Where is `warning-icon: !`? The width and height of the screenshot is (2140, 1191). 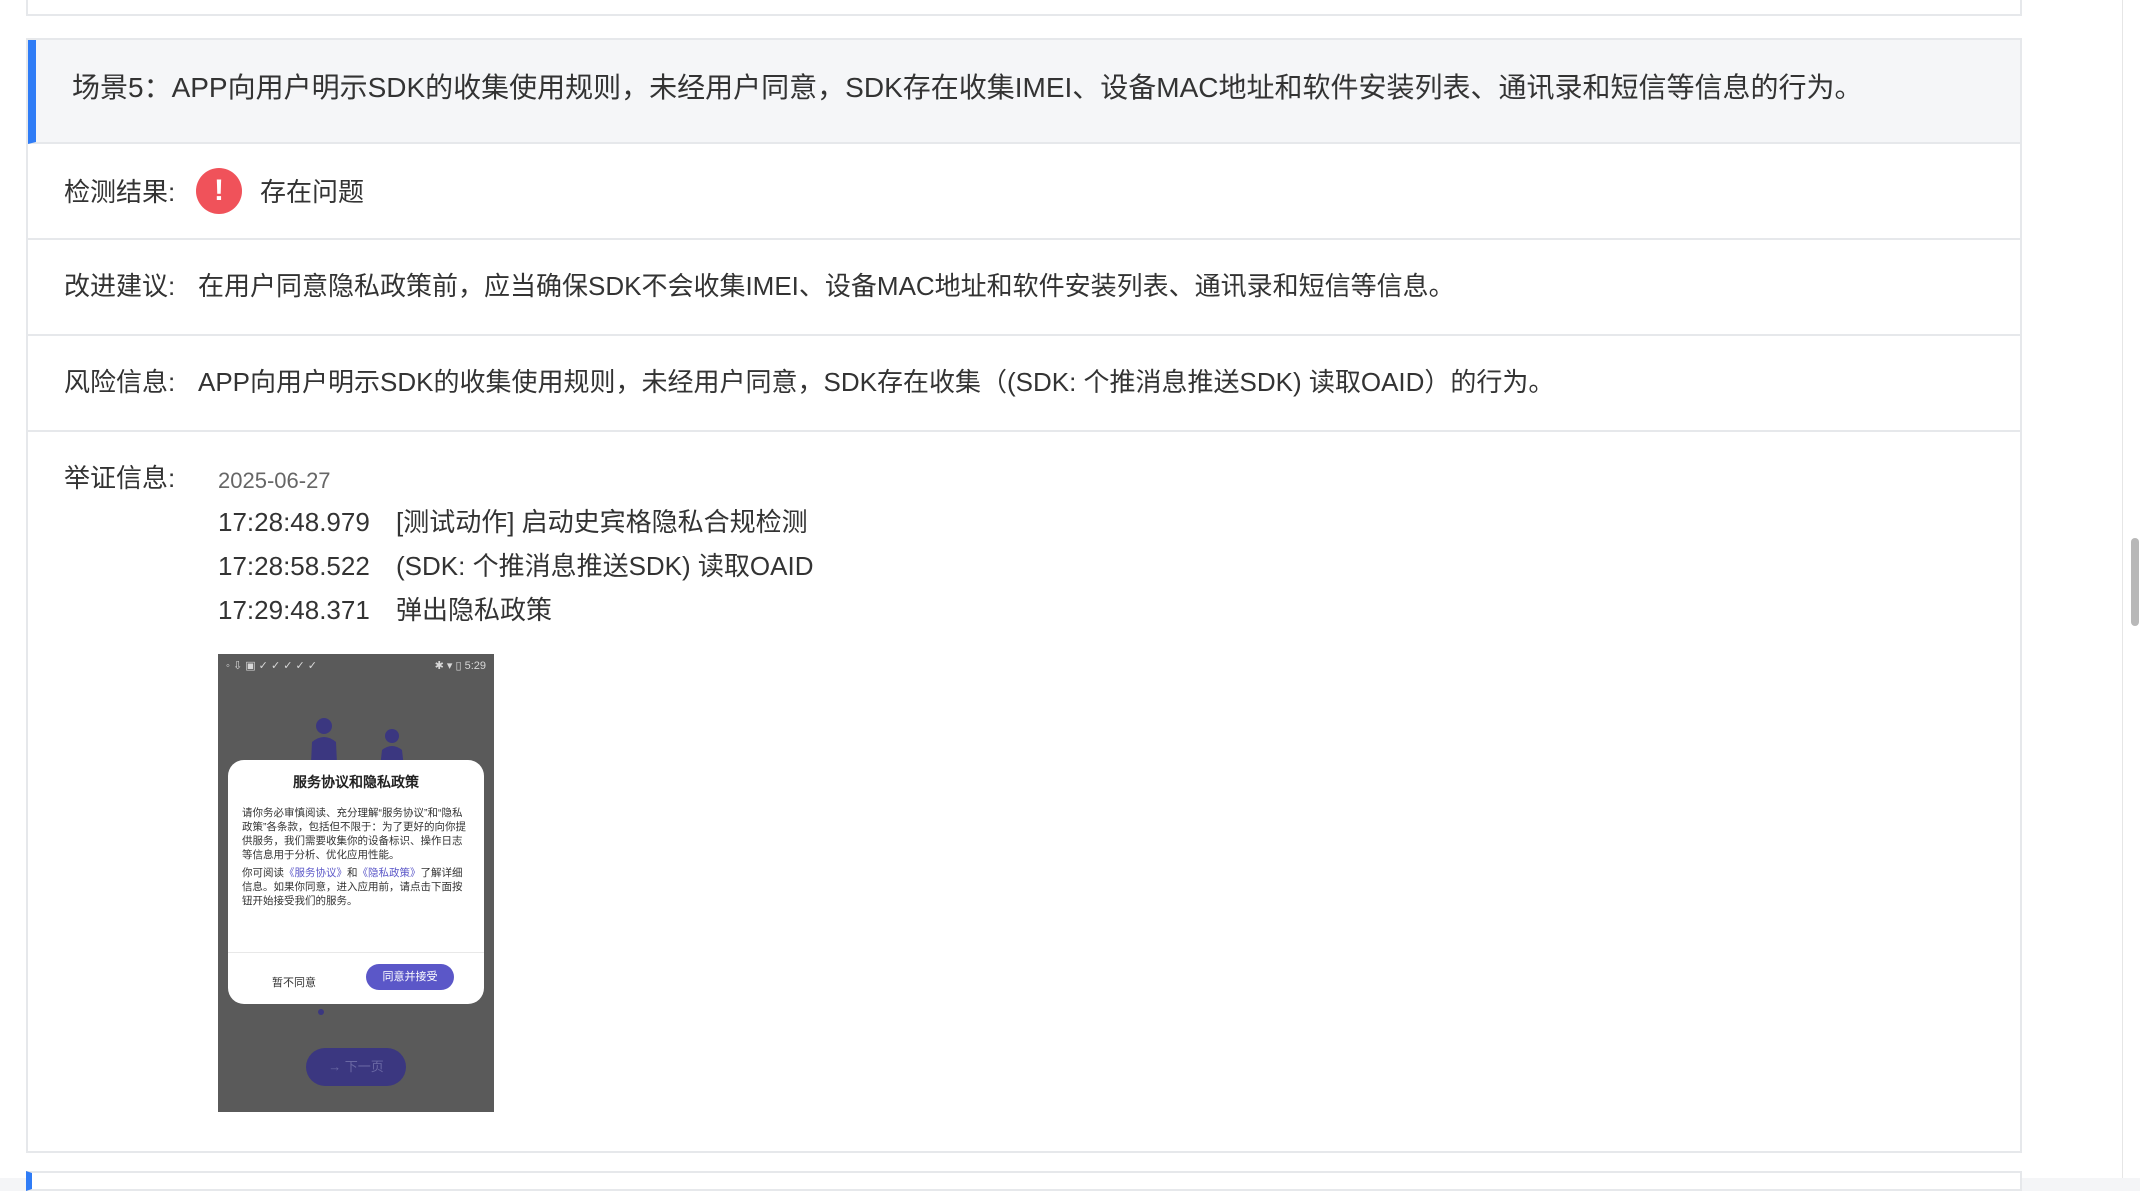
warning-icon: ! is located at coordinates (219, 191).